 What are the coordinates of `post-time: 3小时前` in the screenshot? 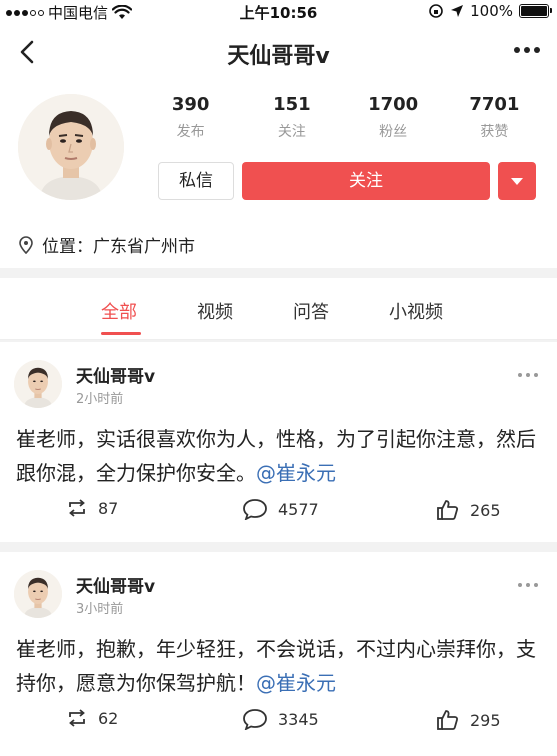 It's located at (100, 609).